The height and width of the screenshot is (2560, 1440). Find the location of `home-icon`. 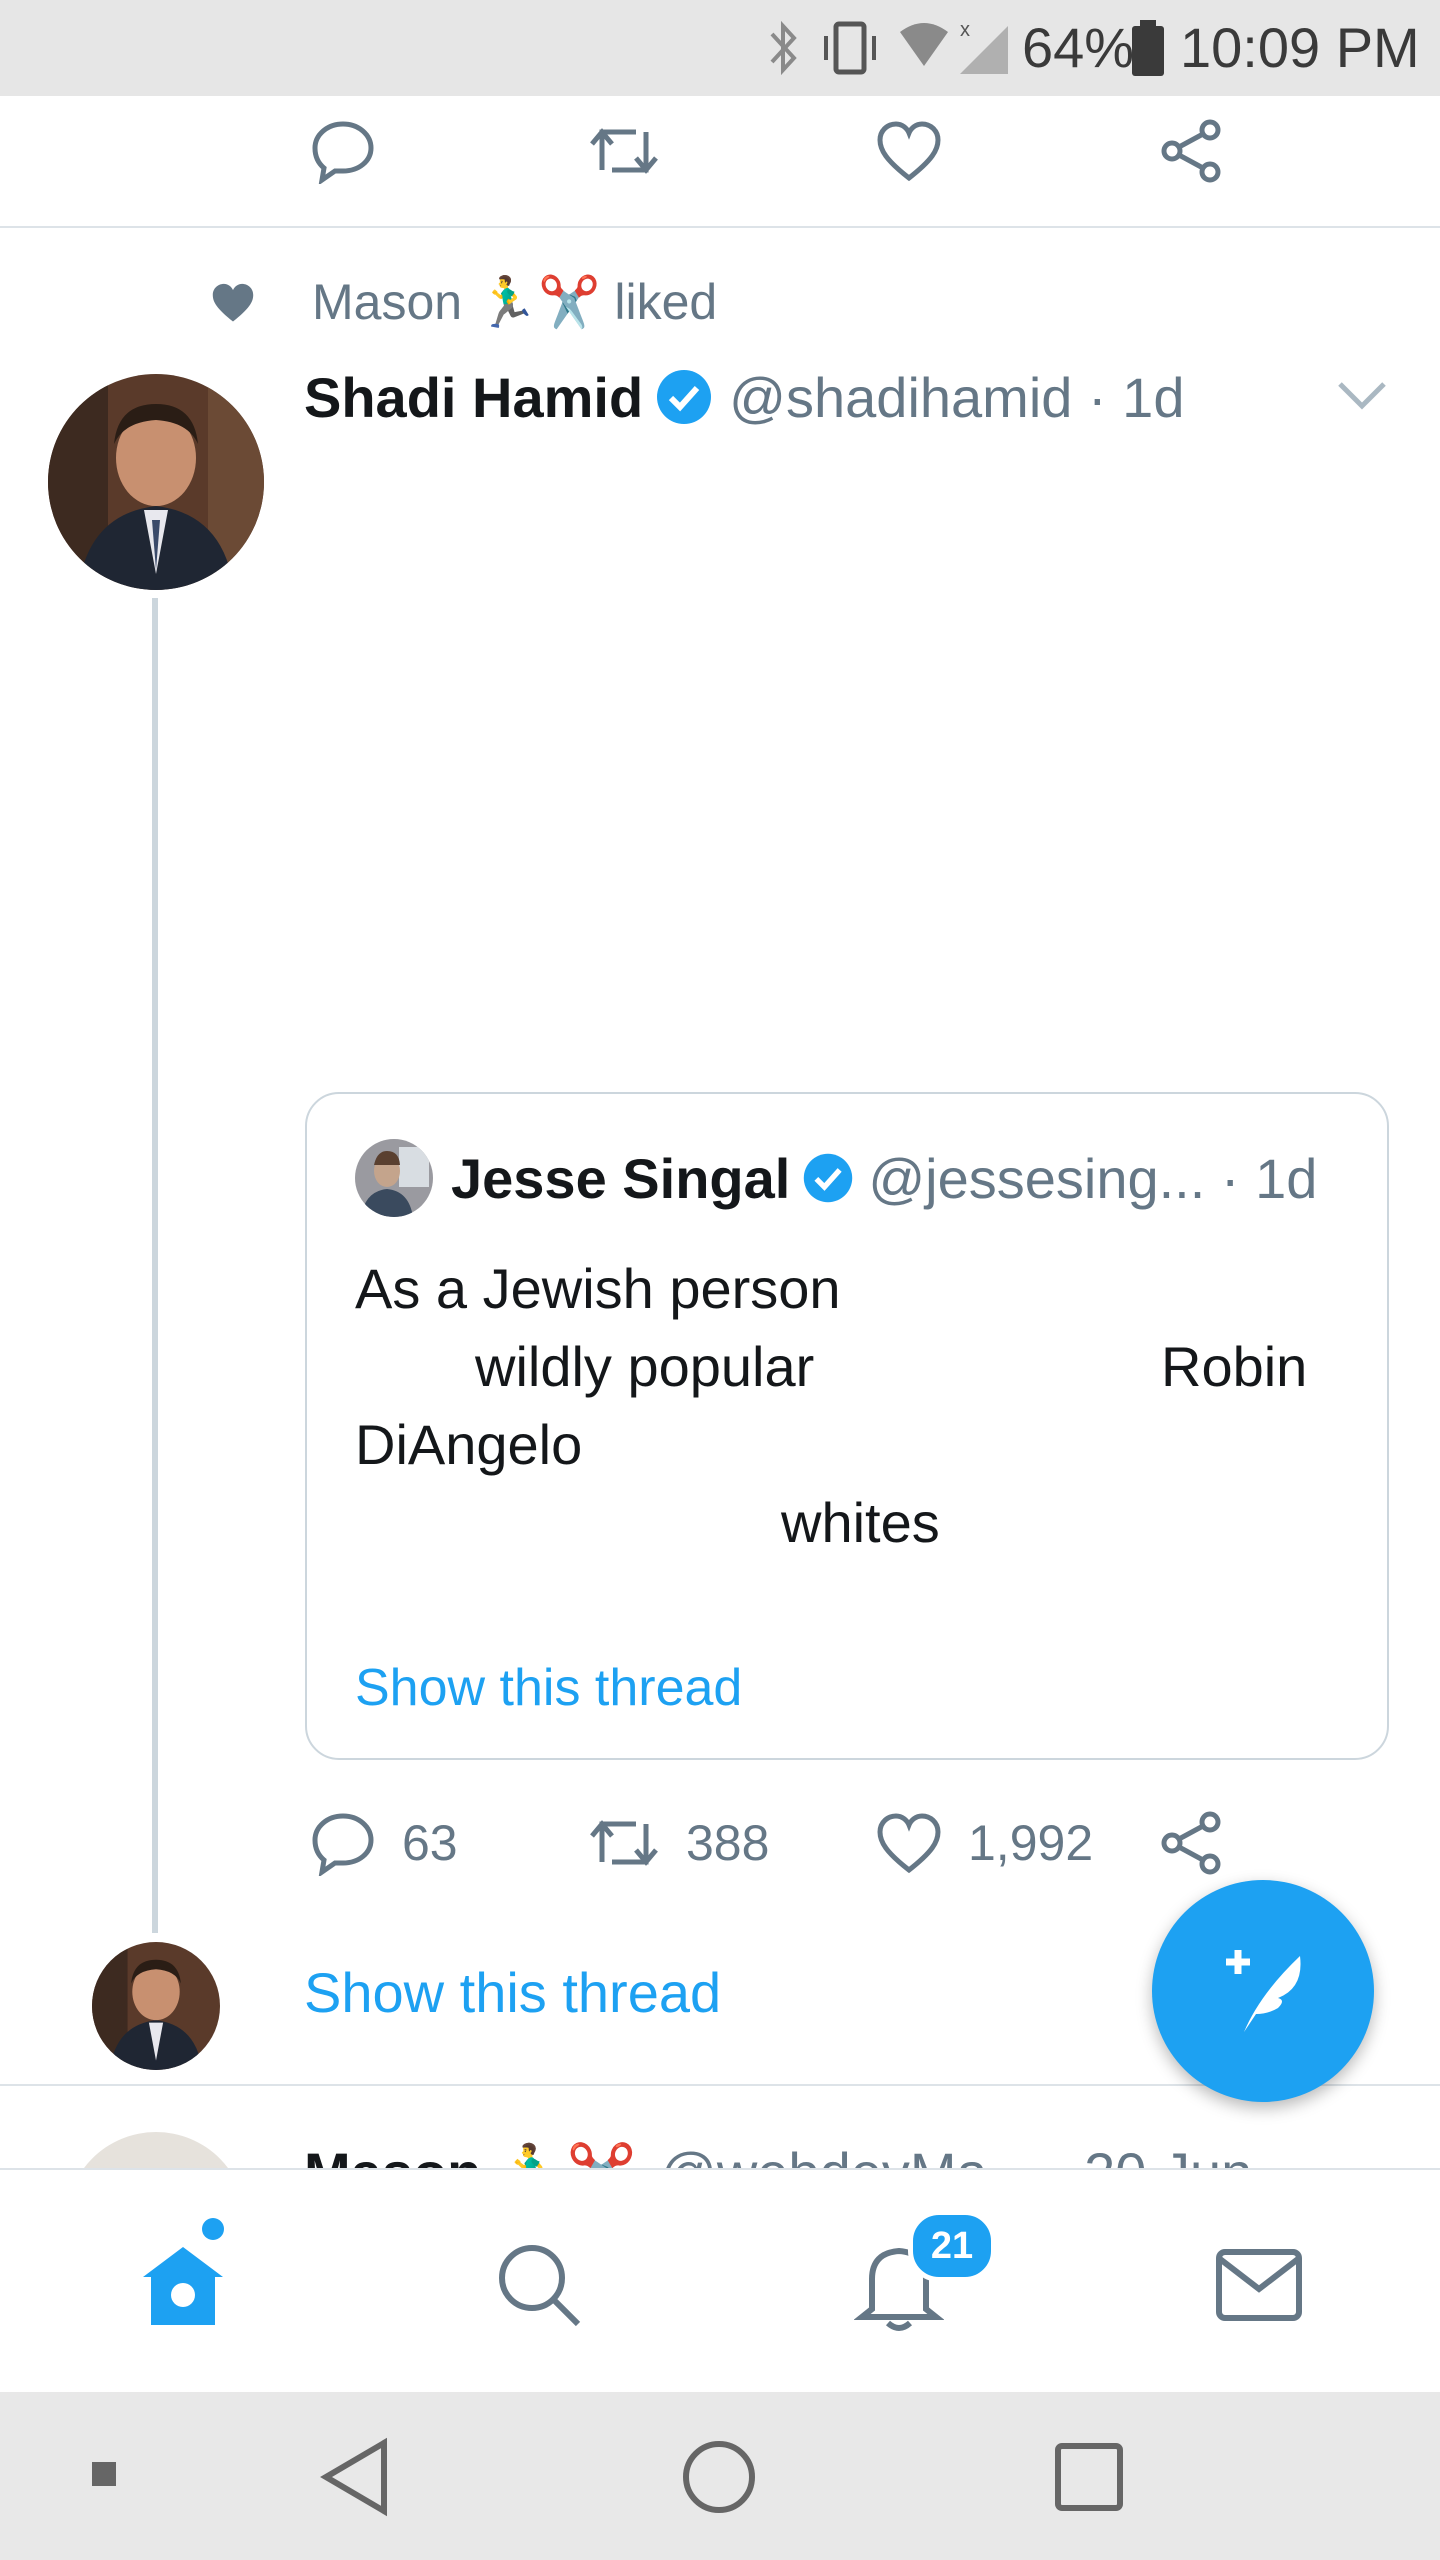

home-icon is located at coordinates (183, 2285).